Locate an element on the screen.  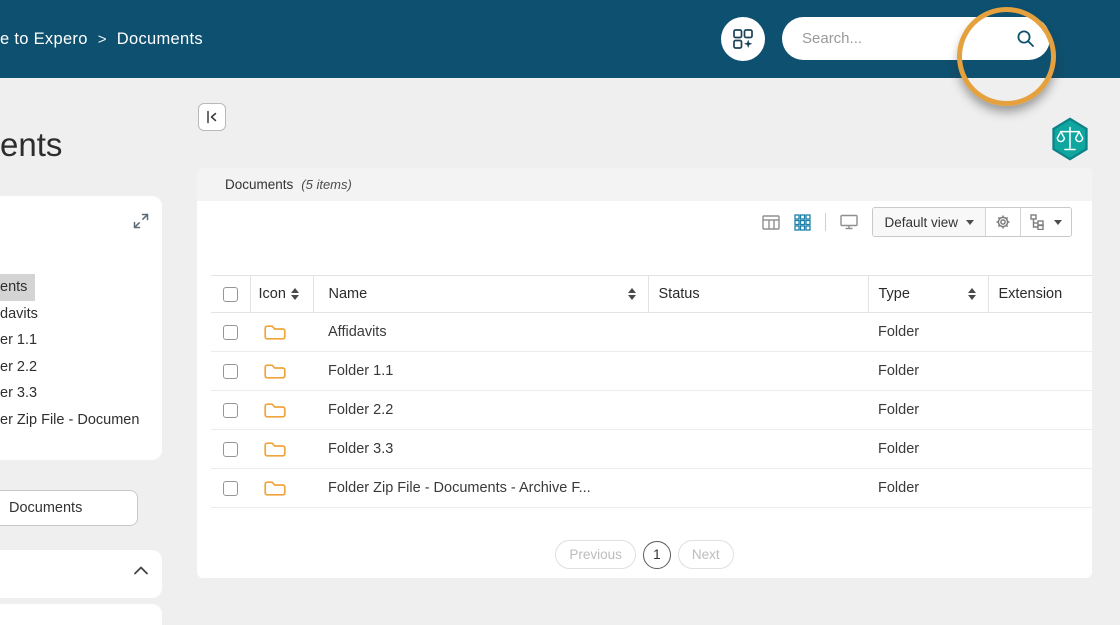
settings-button is located at coordinates (1003, 222).